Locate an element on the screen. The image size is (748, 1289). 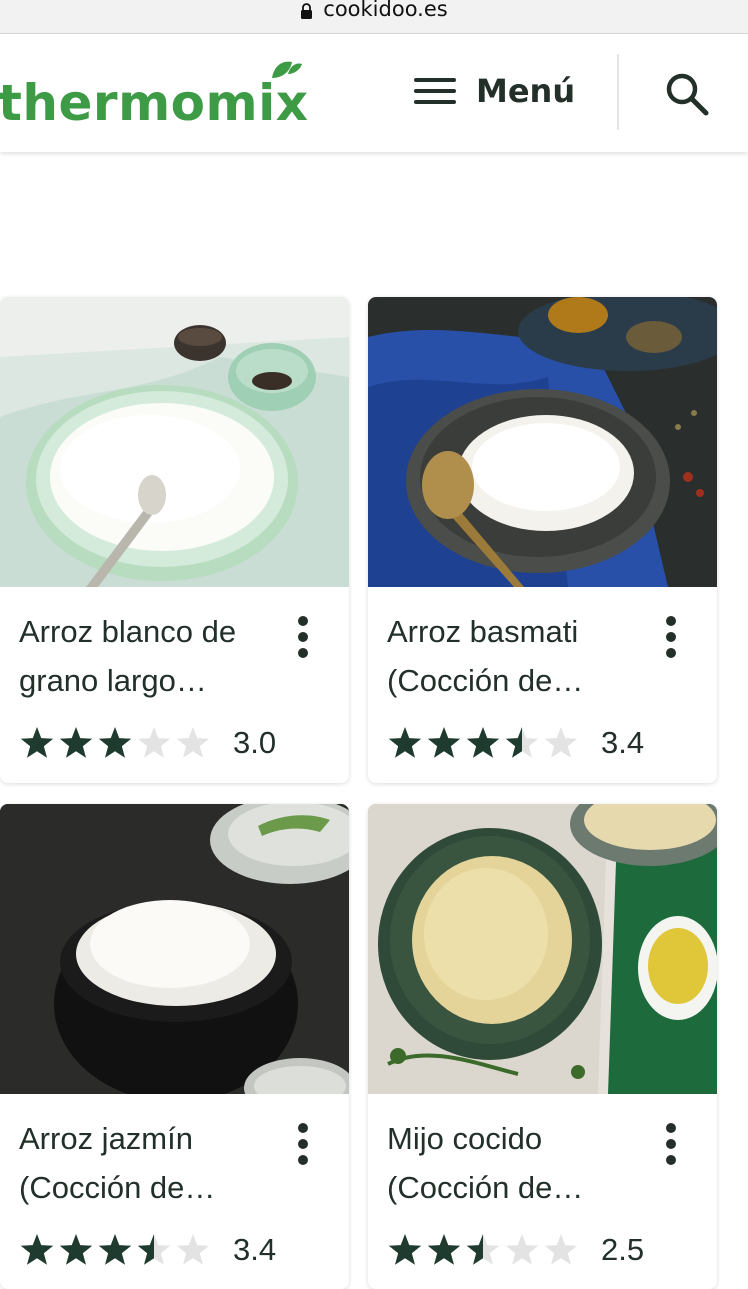
star-rating: 3.0 is located at coordinates (147, 743).